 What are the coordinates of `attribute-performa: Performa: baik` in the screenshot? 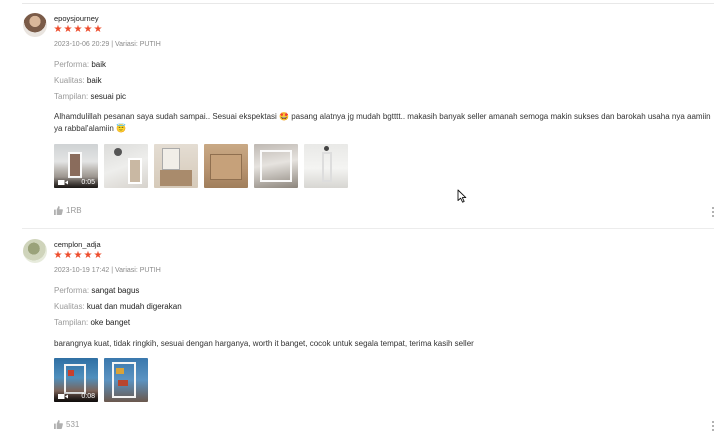 It's located at (80, 64).